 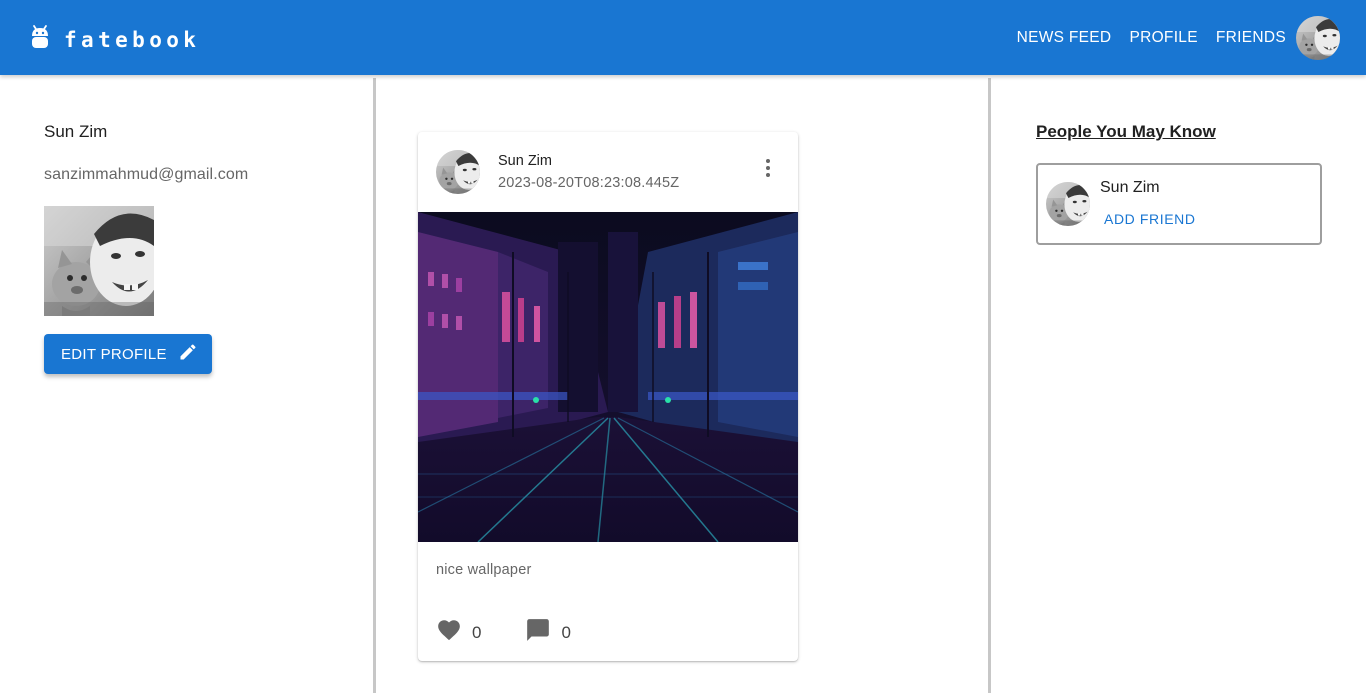 What do you see at coordinates (1150, 219) in the screenshot?
I see `add-friend-button: ADD FRIEND` at bounding box center [1150, 219].